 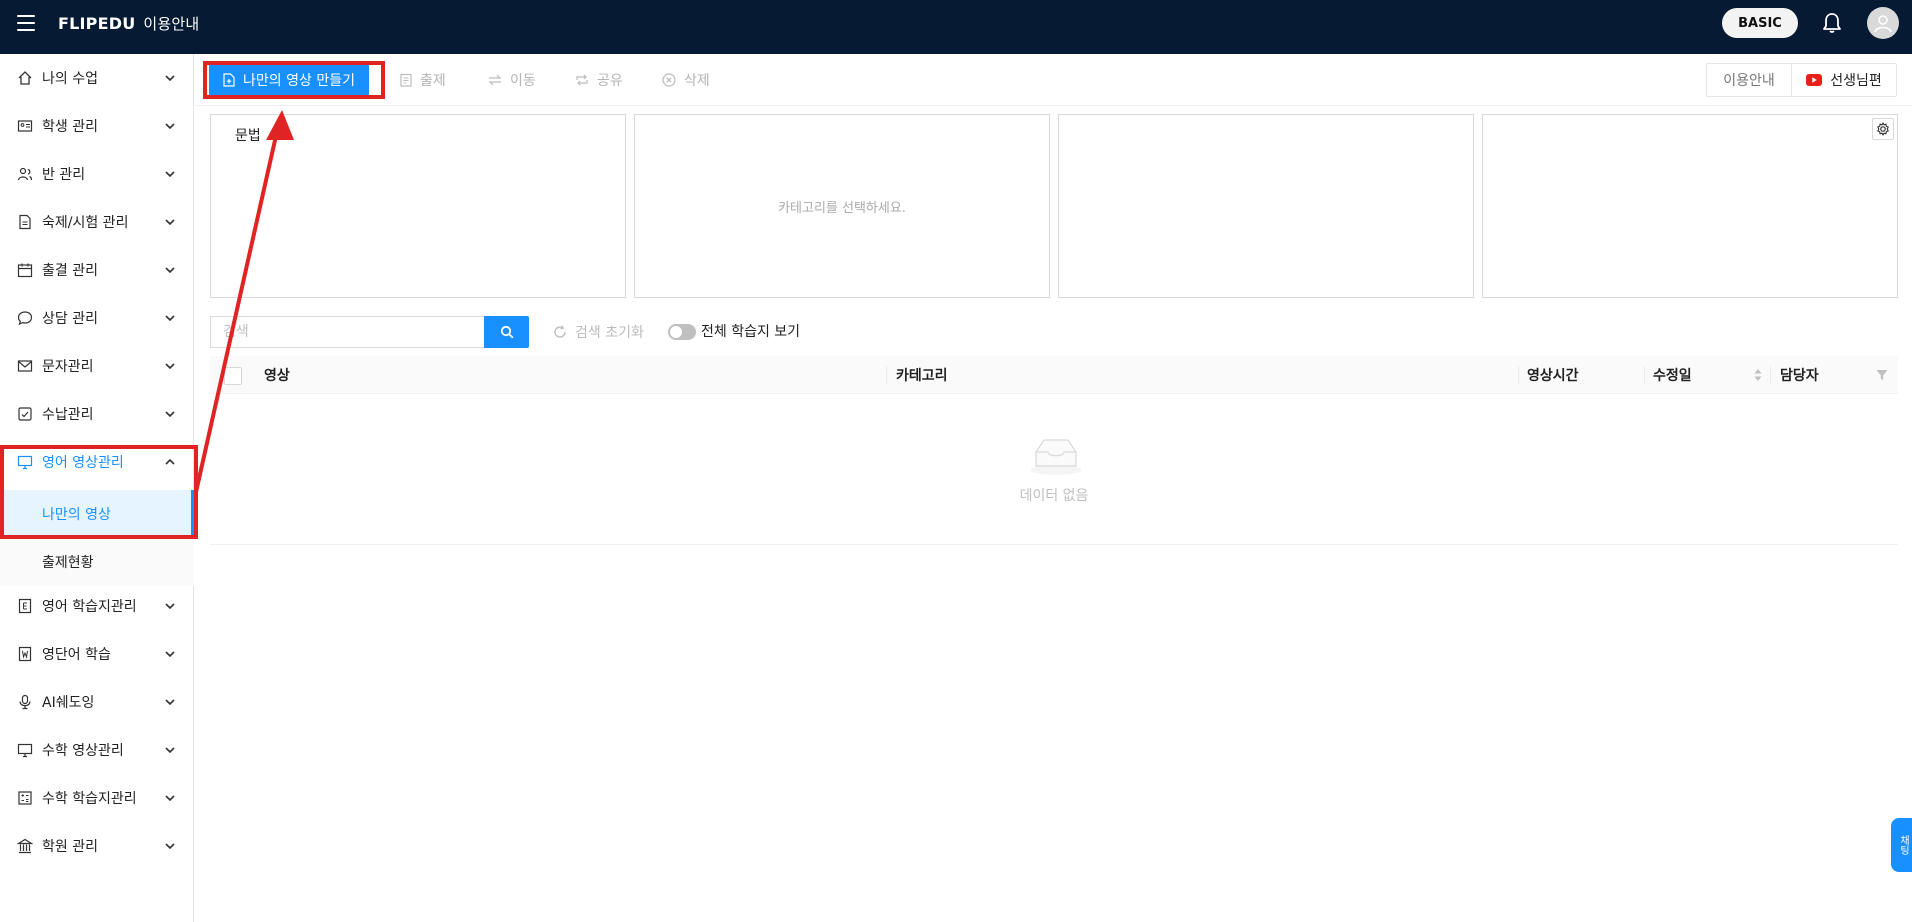 I want to click on category-panel-2: 카테고리를 선택하세요., so click(x=842, y=206).